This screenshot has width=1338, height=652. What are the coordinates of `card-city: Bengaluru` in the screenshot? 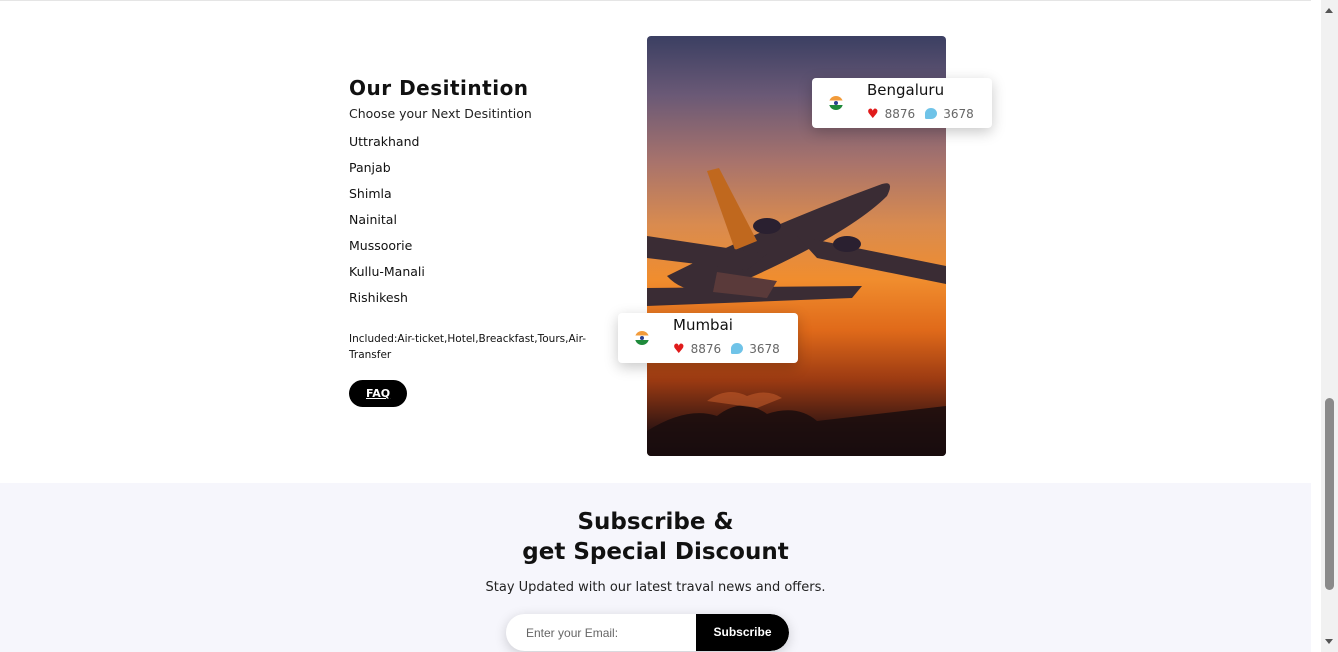 It's located at (906, 90).